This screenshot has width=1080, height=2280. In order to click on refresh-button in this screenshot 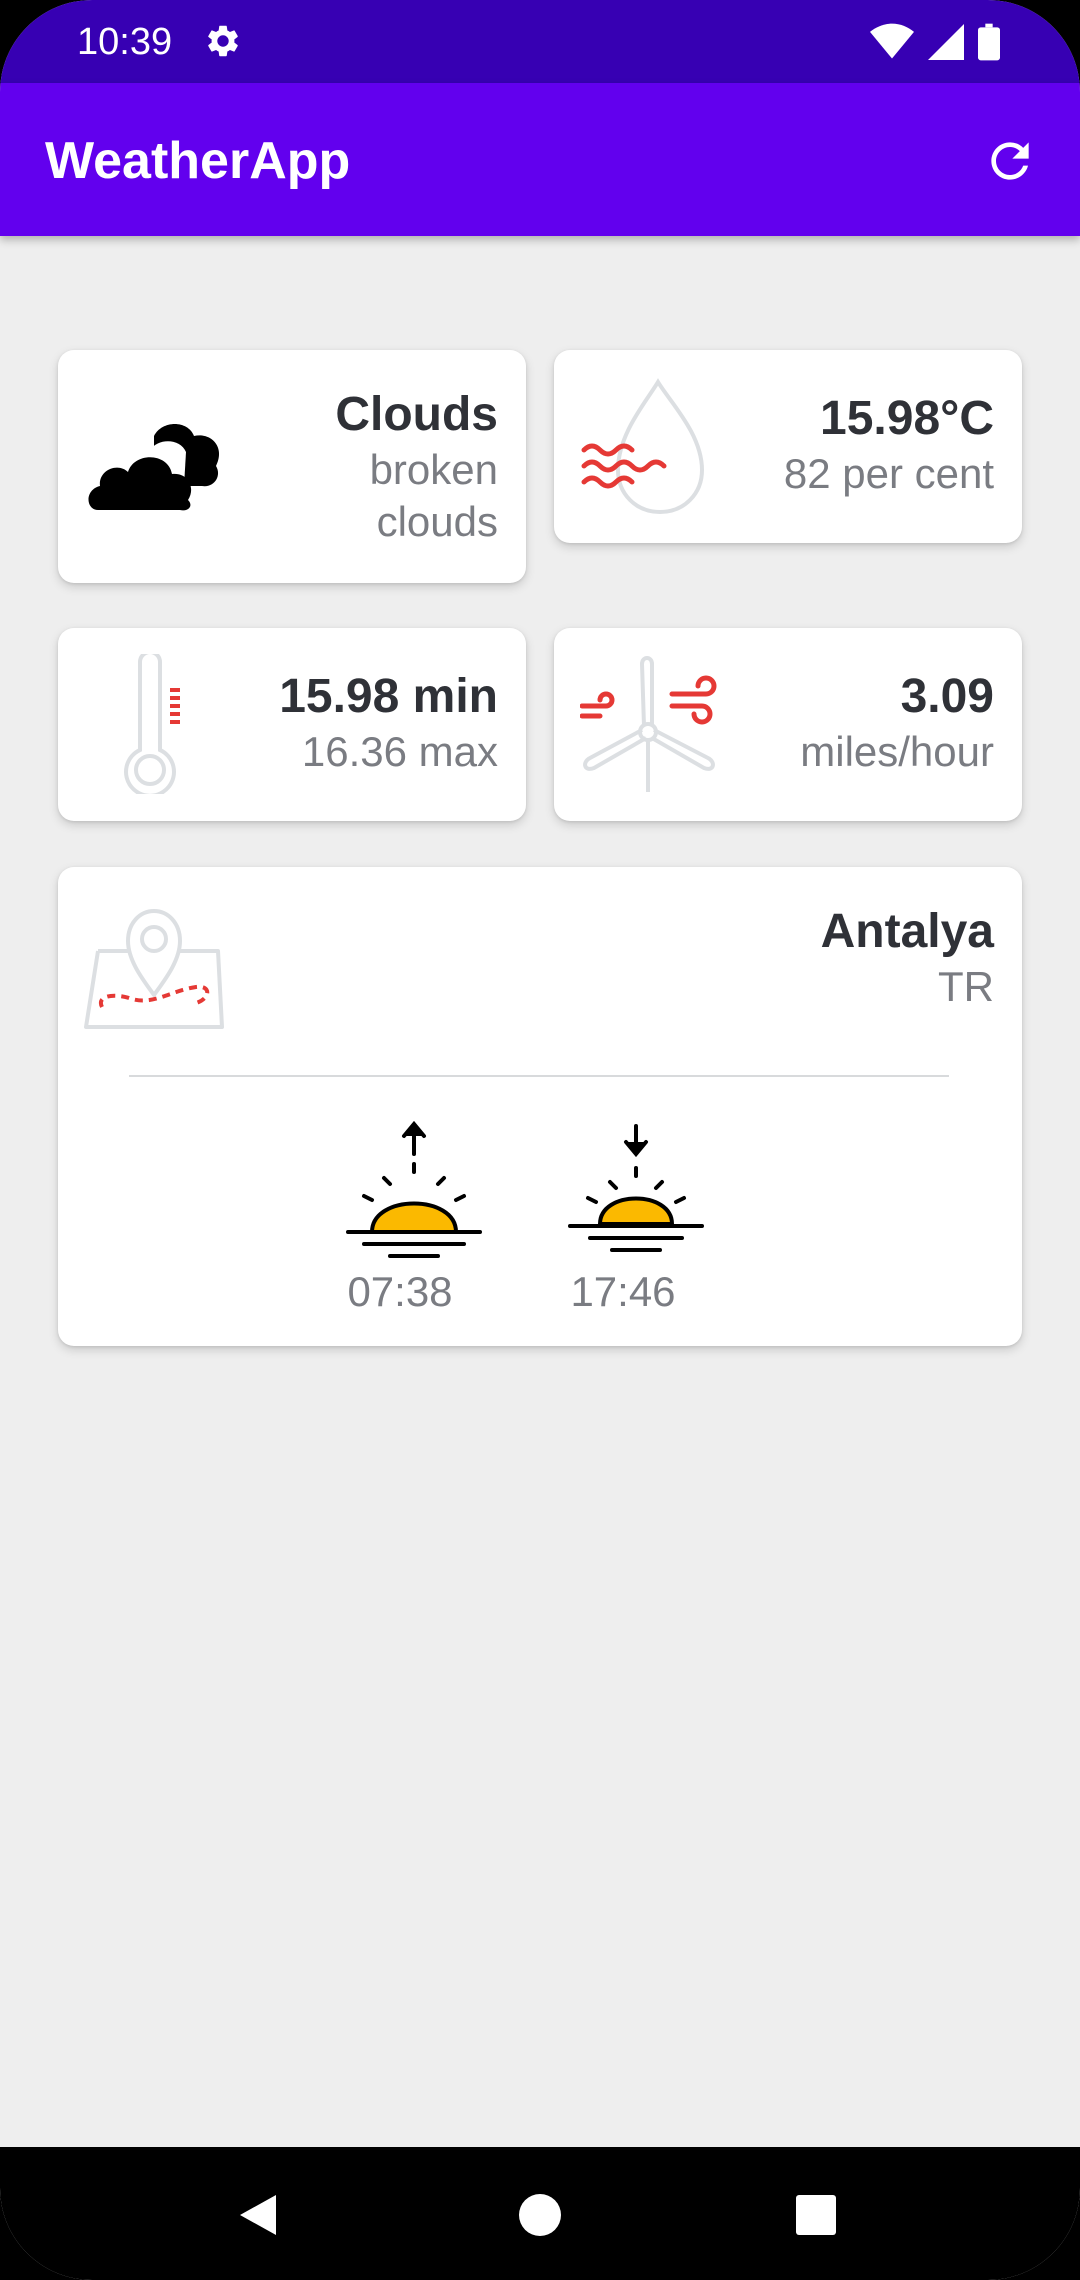, I will do `click(1010, 161)`.